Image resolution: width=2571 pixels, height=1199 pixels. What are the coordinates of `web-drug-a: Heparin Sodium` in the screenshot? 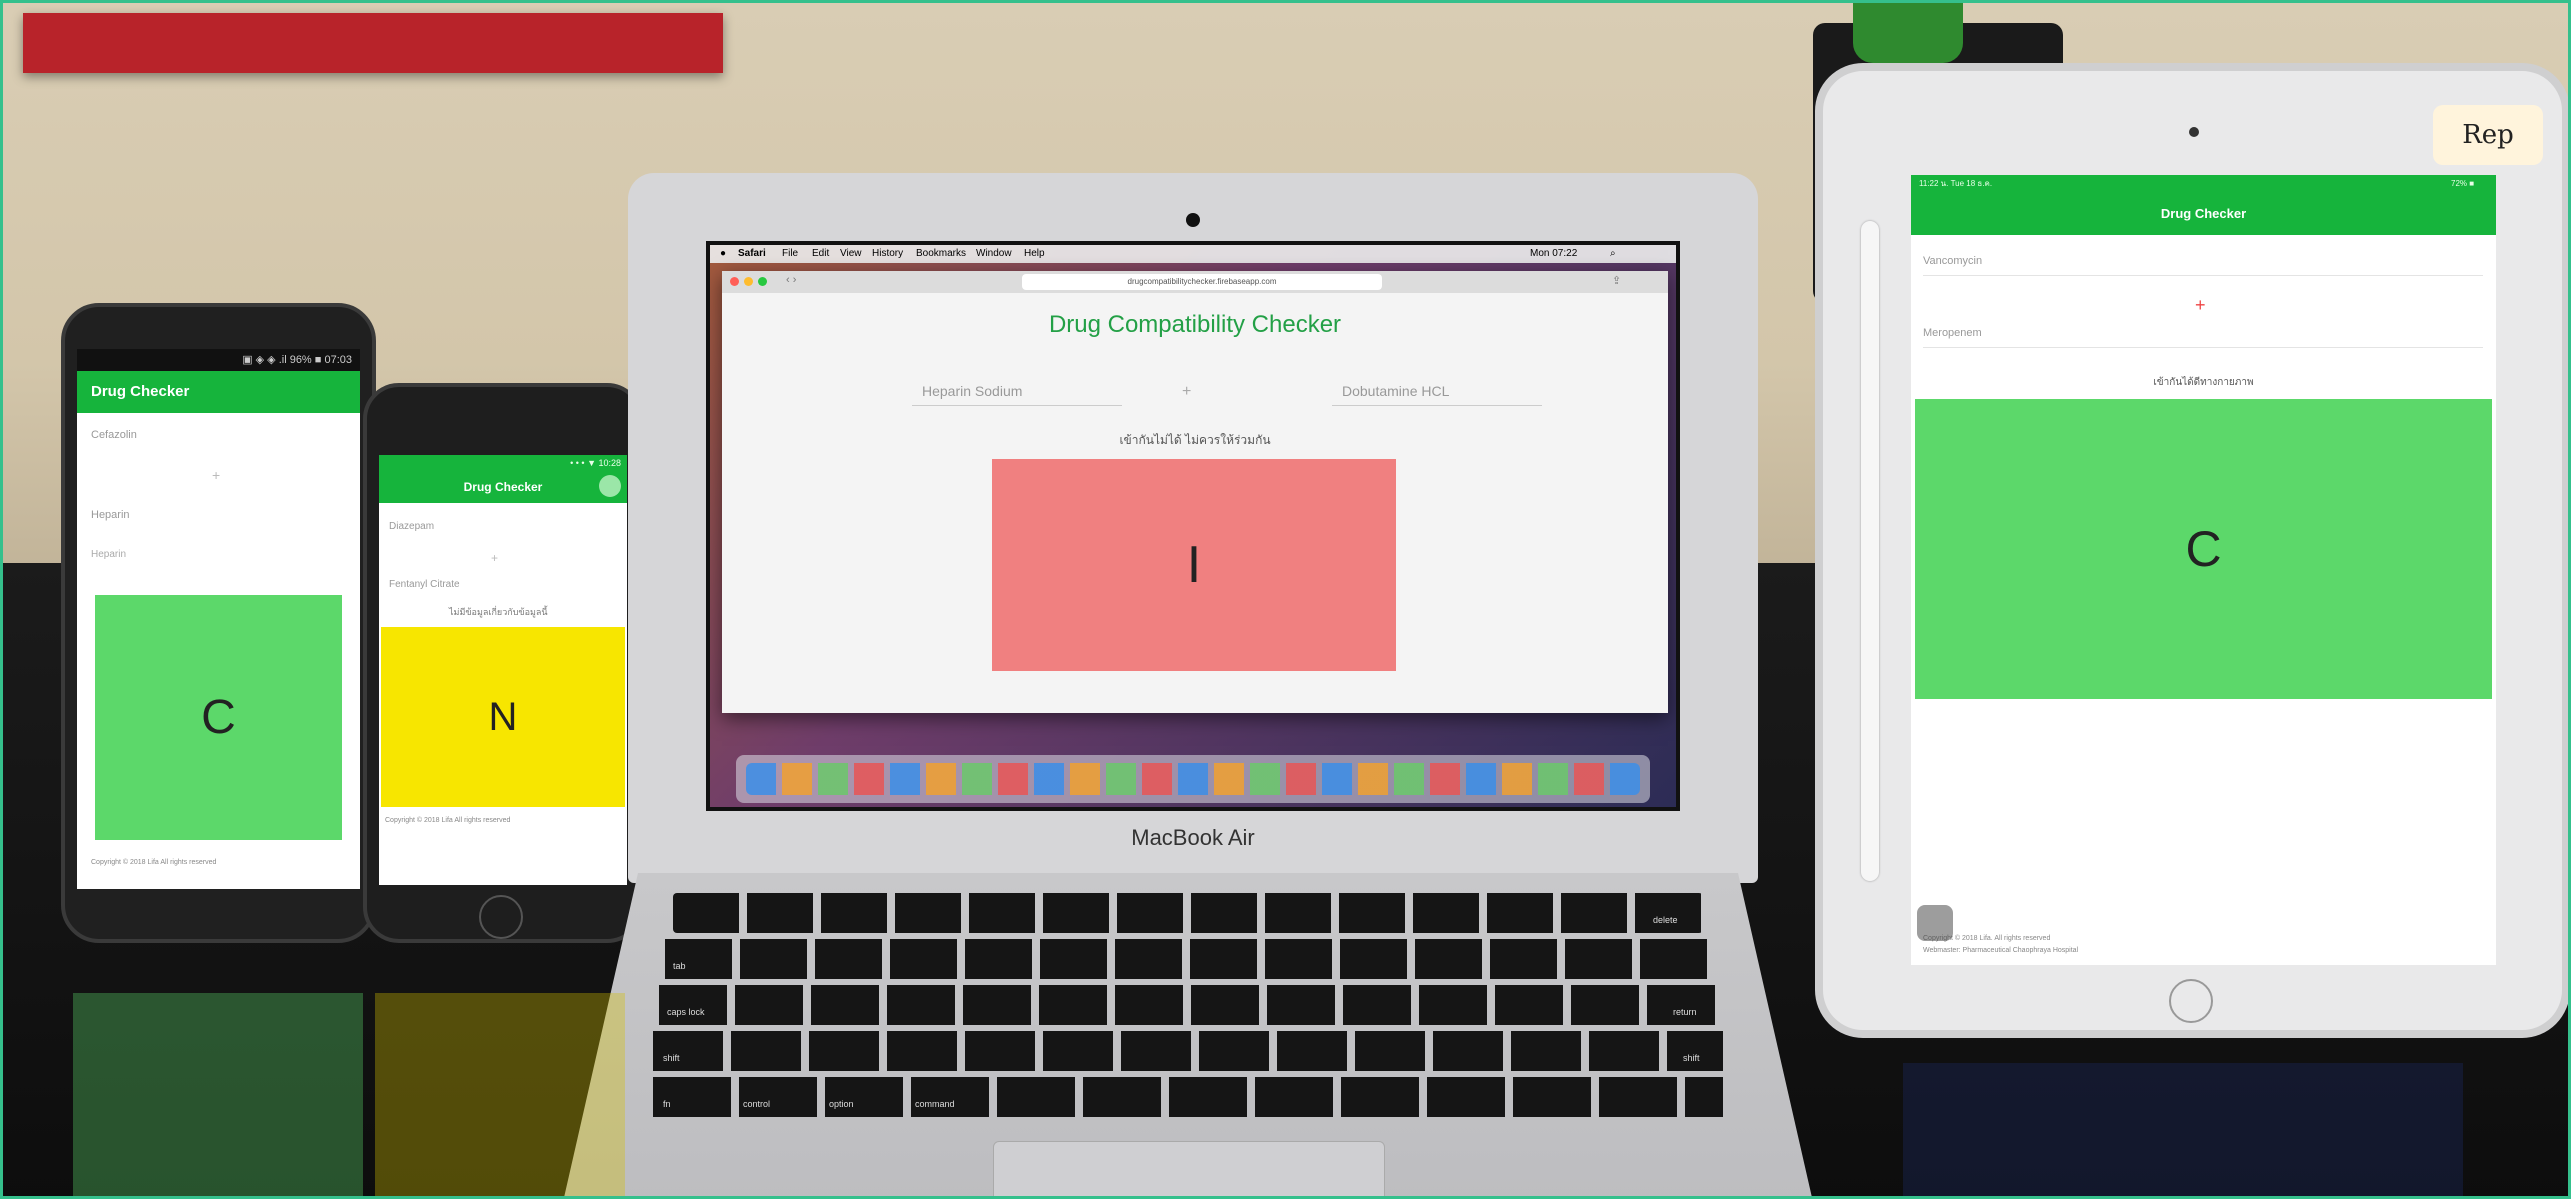 It's located at (972, 391).